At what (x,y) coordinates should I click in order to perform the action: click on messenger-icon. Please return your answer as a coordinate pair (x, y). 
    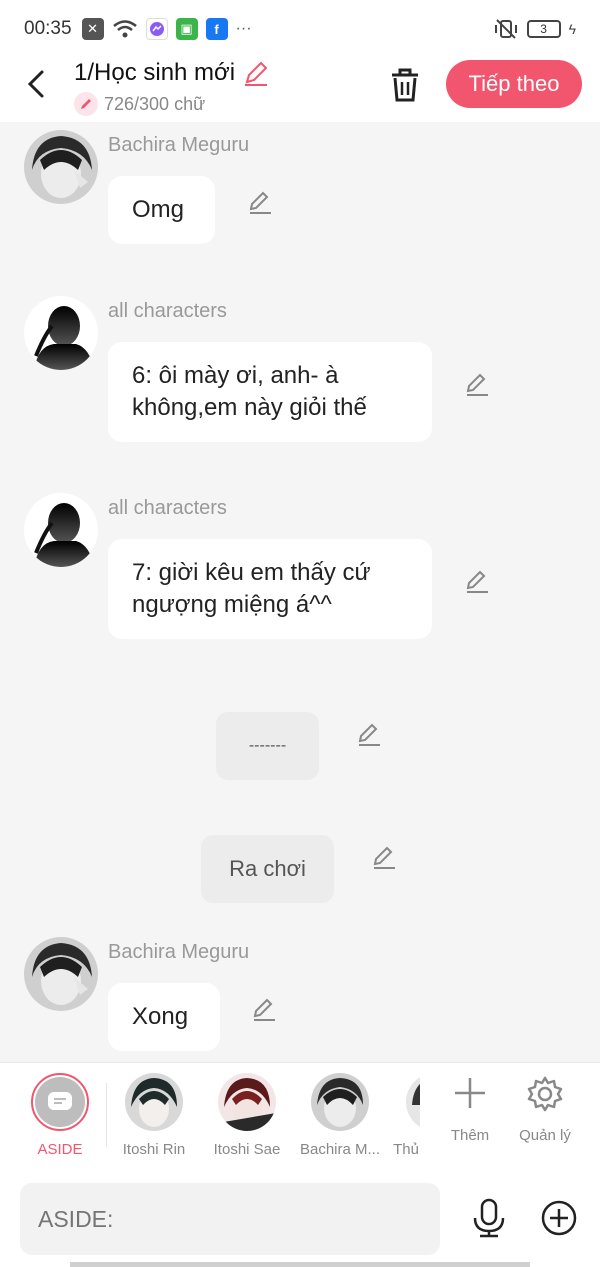
    Looking at the image, I should click on (156, 29).